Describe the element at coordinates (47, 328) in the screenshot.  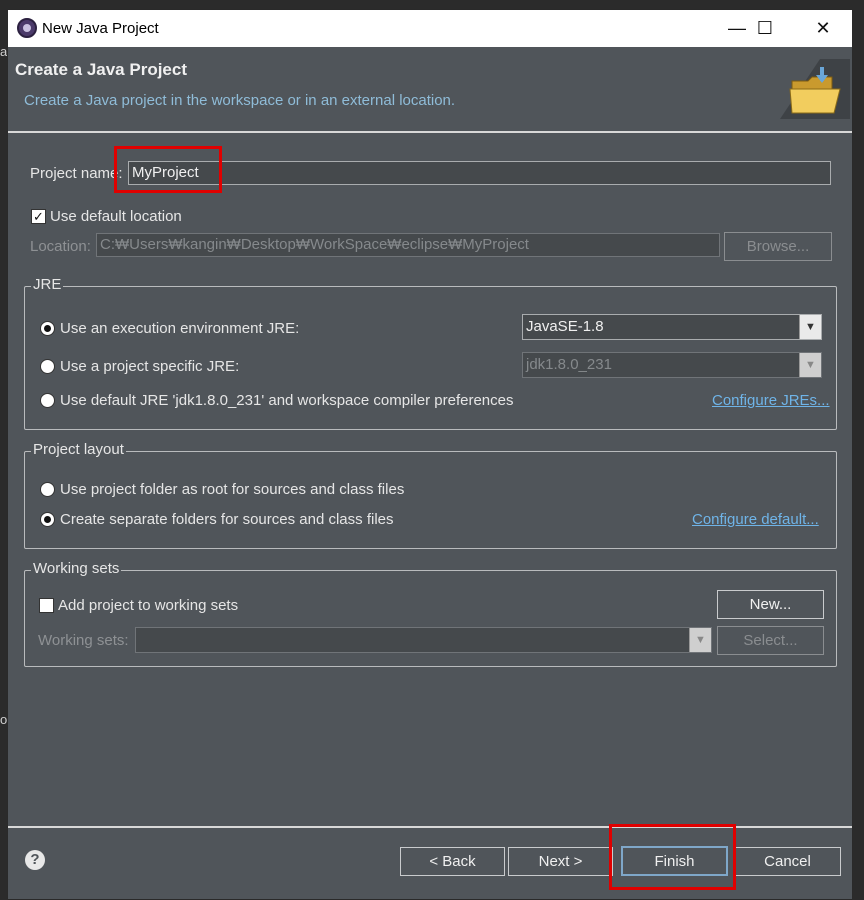
I see `jre-execution-environment-radio` at that location.